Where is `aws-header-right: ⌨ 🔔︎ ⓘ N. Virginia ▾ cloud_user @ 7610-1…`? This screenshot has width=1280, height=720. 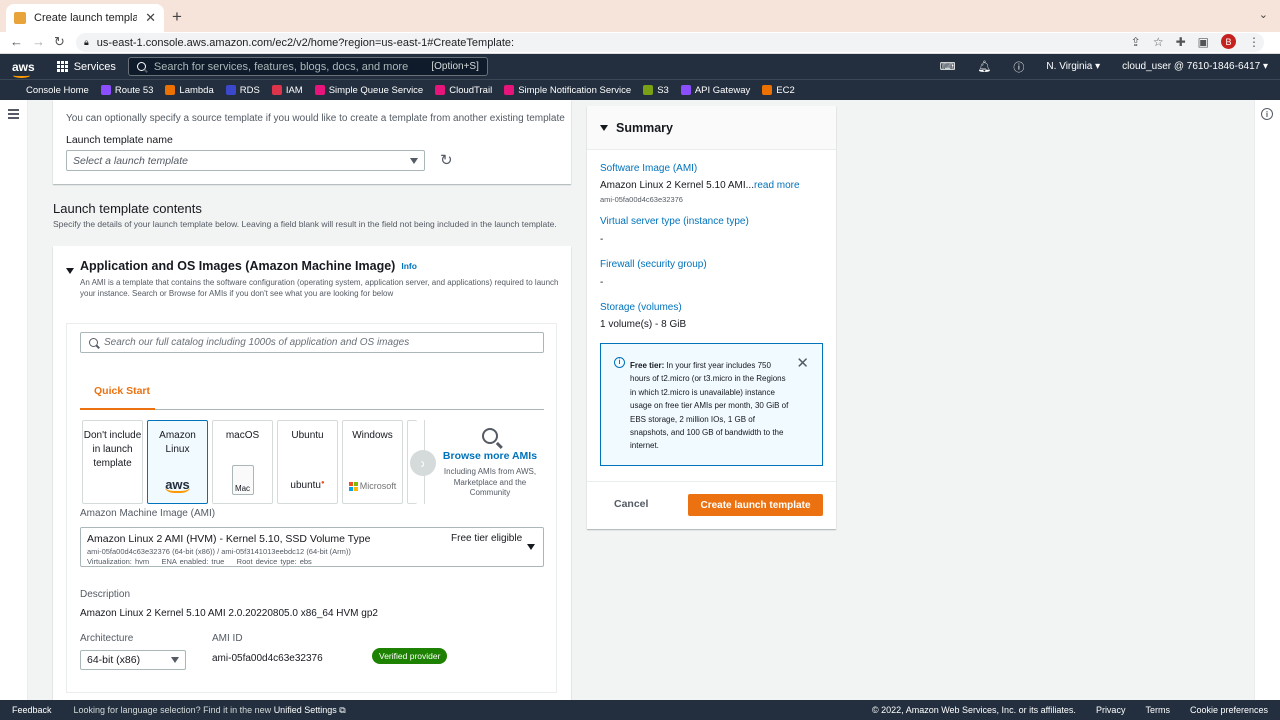 aws-header-right: ⌨ 🔔︎ ⓘ N. Virginia ▾ cloud_user @ 7610-1… is located at coordinates (1104, 66).